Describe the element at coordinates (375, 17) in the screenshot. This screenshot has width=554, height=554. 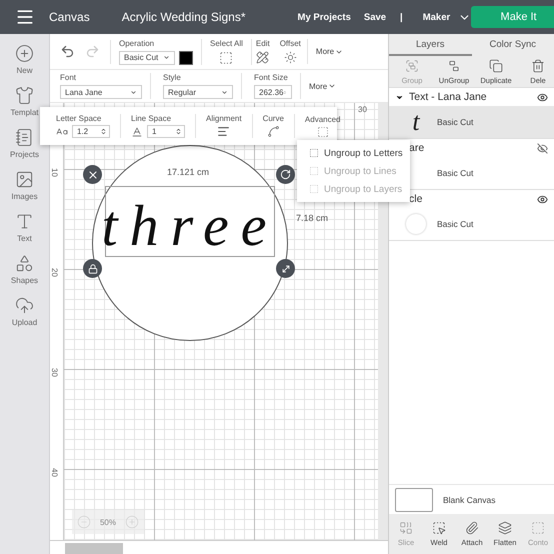
I see `save-link: Save` at that location.